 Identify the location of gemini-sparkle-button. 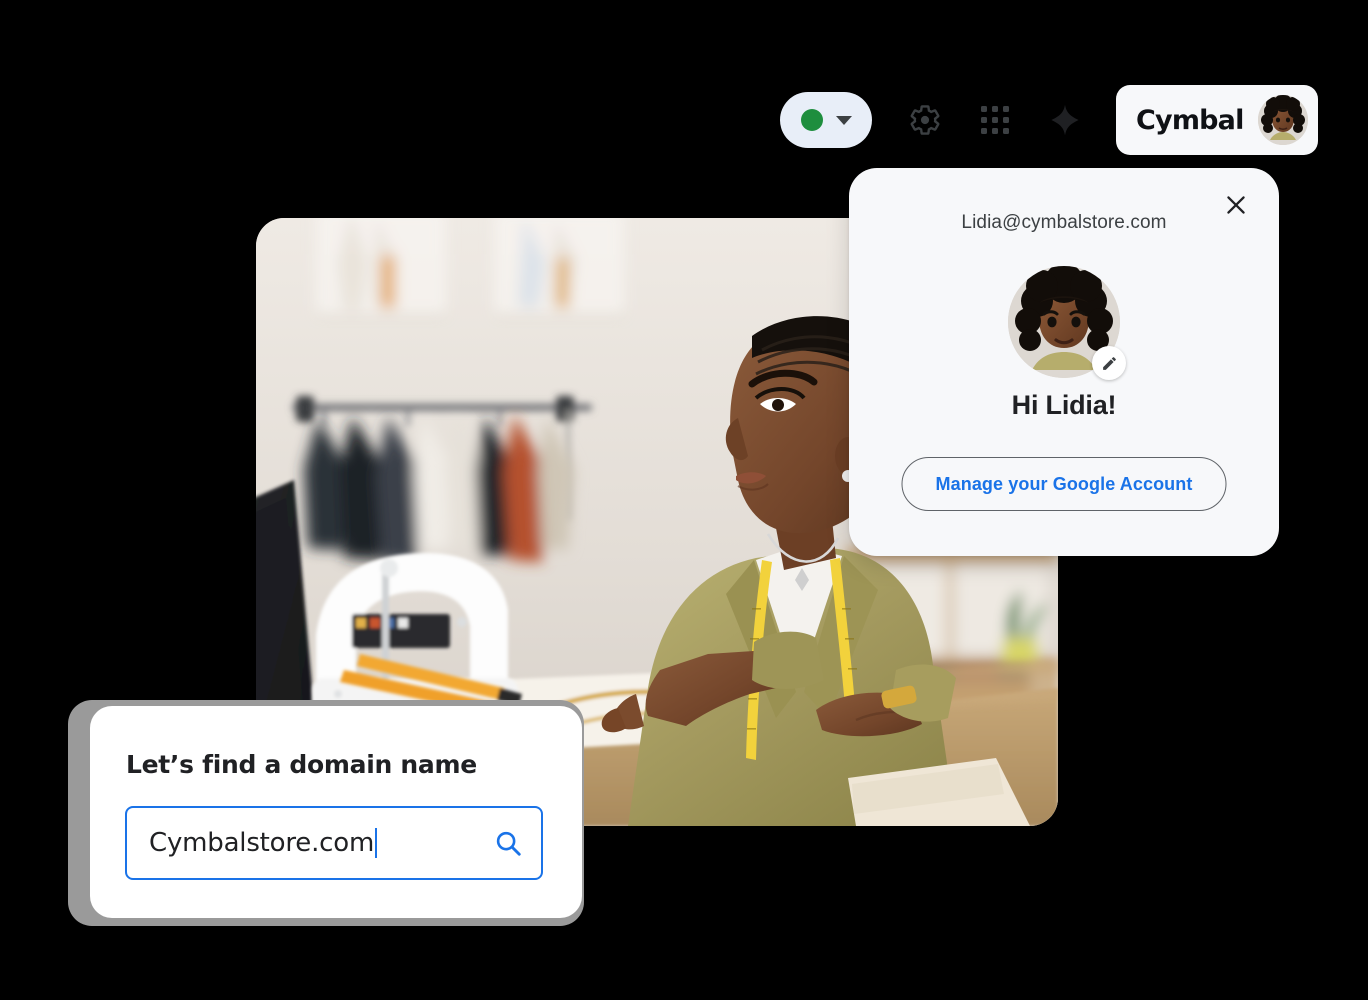
(1065, 120).